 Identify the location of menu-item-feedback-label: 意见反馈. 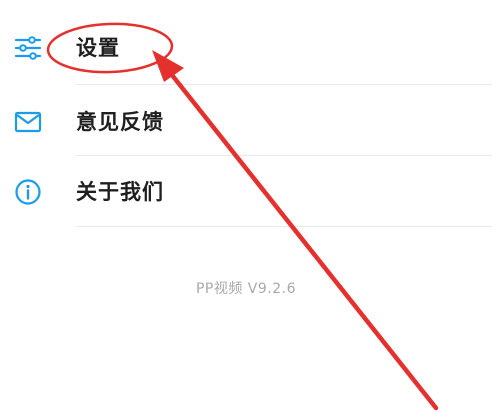
(120, 122).